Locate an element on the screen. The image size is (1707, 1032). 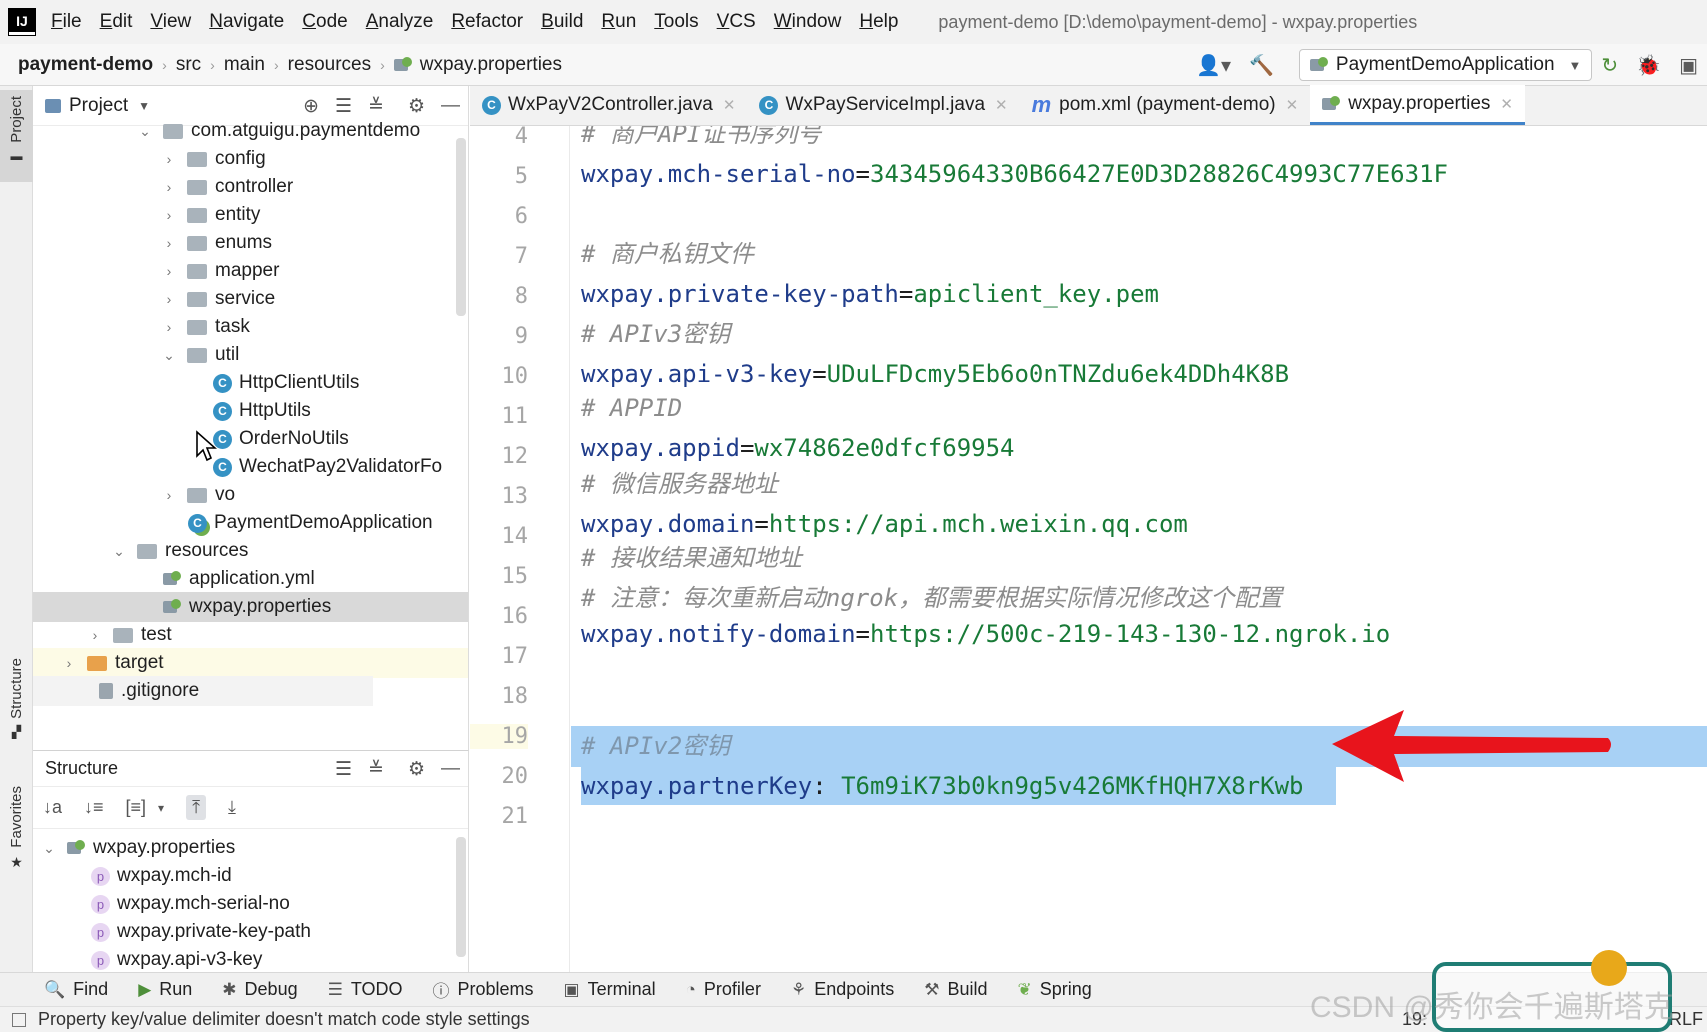
breadcrumb-resources: resources is located at coordinates (329, 65).